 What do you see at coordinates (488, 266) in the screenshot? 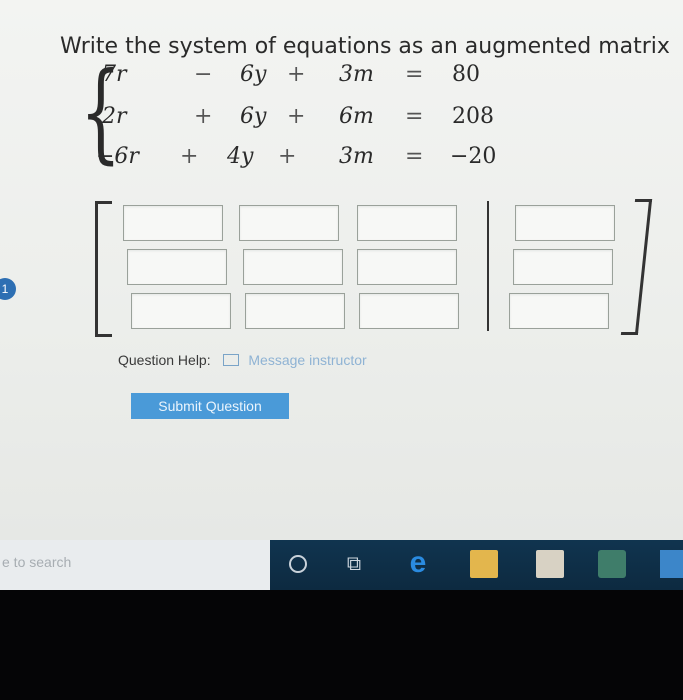
I see `augment-divider` at bounding box center [488, 266].